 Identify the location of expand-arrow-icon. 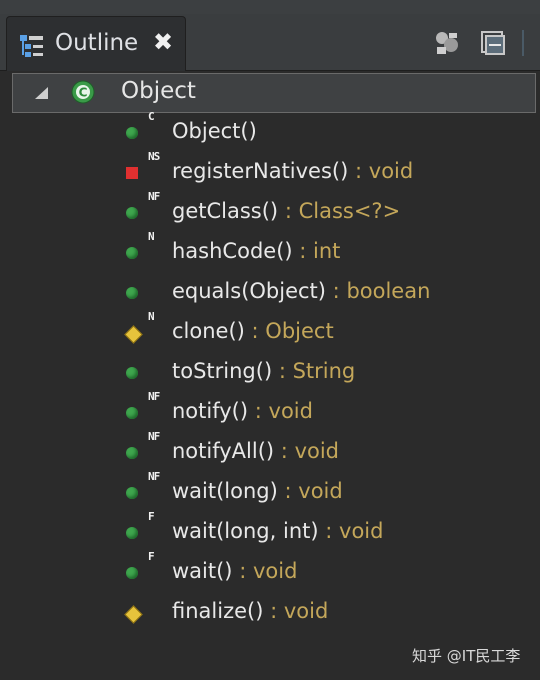
(41, 93).